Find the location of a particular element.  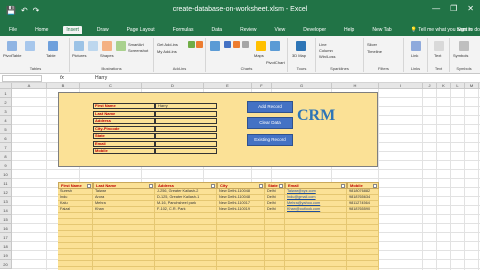

table-header-state: State is located at coordinates (275, 185).